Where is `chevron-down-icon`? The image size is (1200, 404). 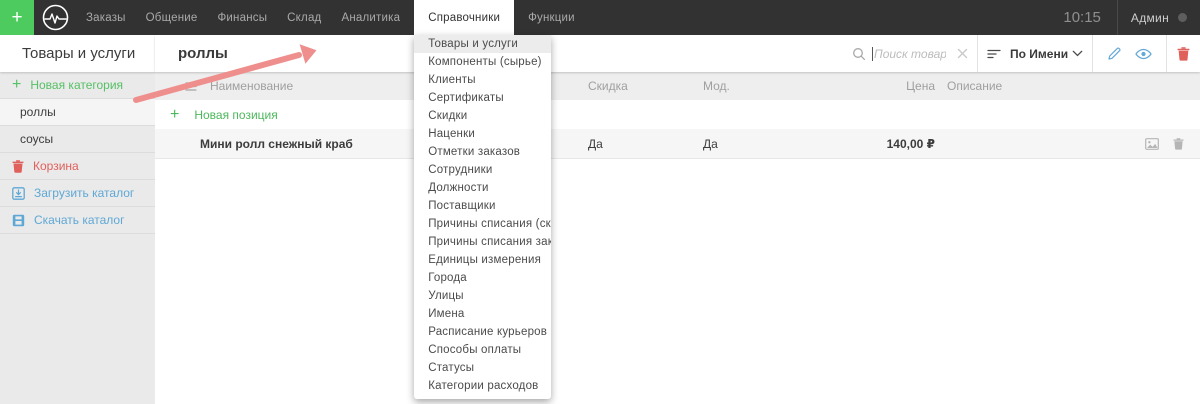
chevron-down-icon is located at coordinates (1077, 53).